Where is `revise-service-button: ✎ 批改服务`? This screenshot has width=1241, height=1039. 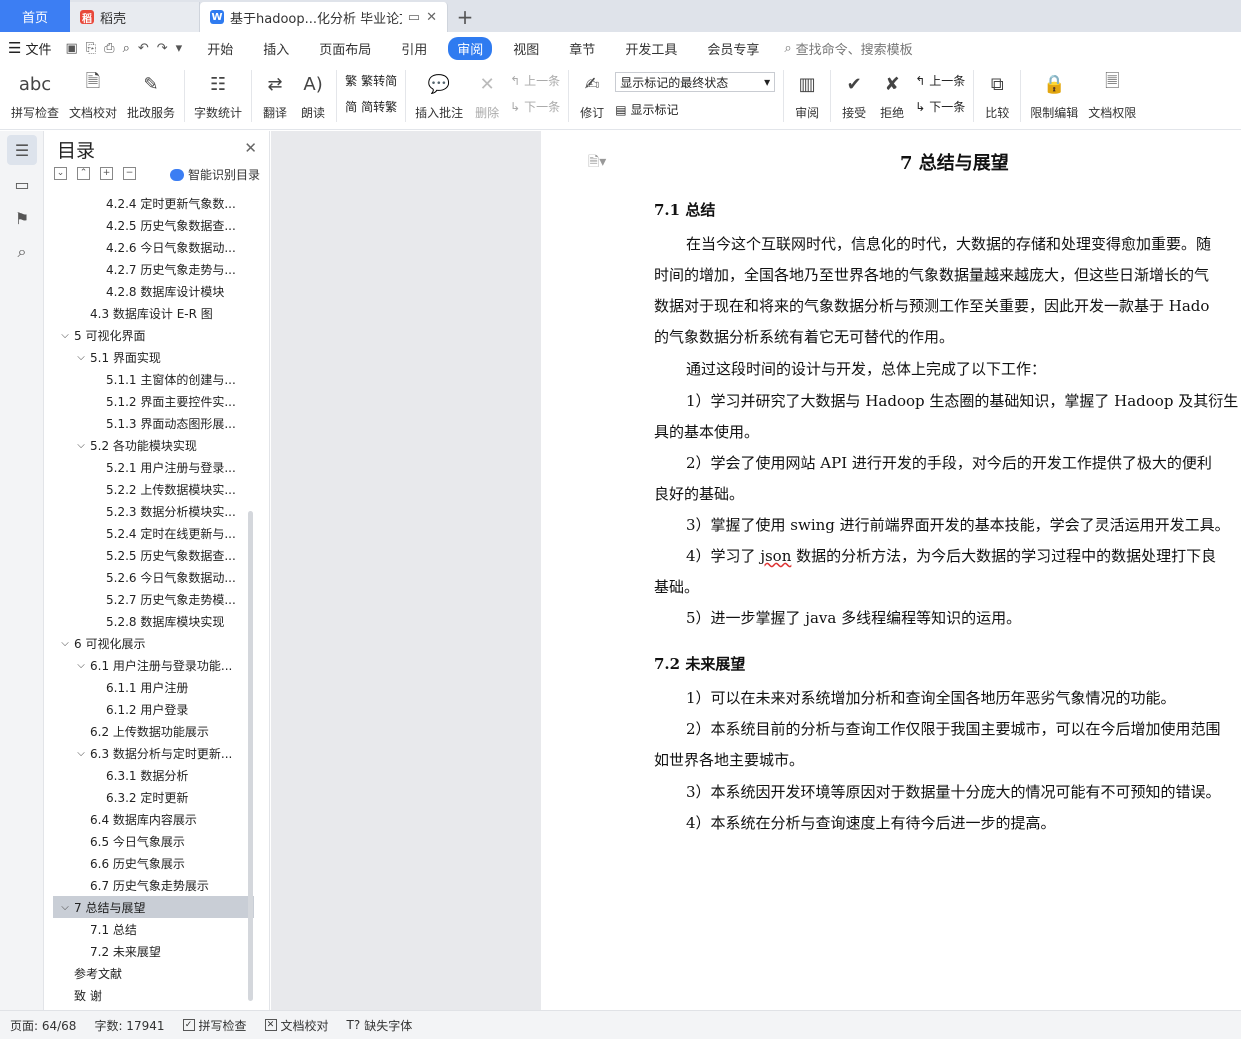
revise-service-button: ✎ 批改服务 is located at coordinates (151, 92).